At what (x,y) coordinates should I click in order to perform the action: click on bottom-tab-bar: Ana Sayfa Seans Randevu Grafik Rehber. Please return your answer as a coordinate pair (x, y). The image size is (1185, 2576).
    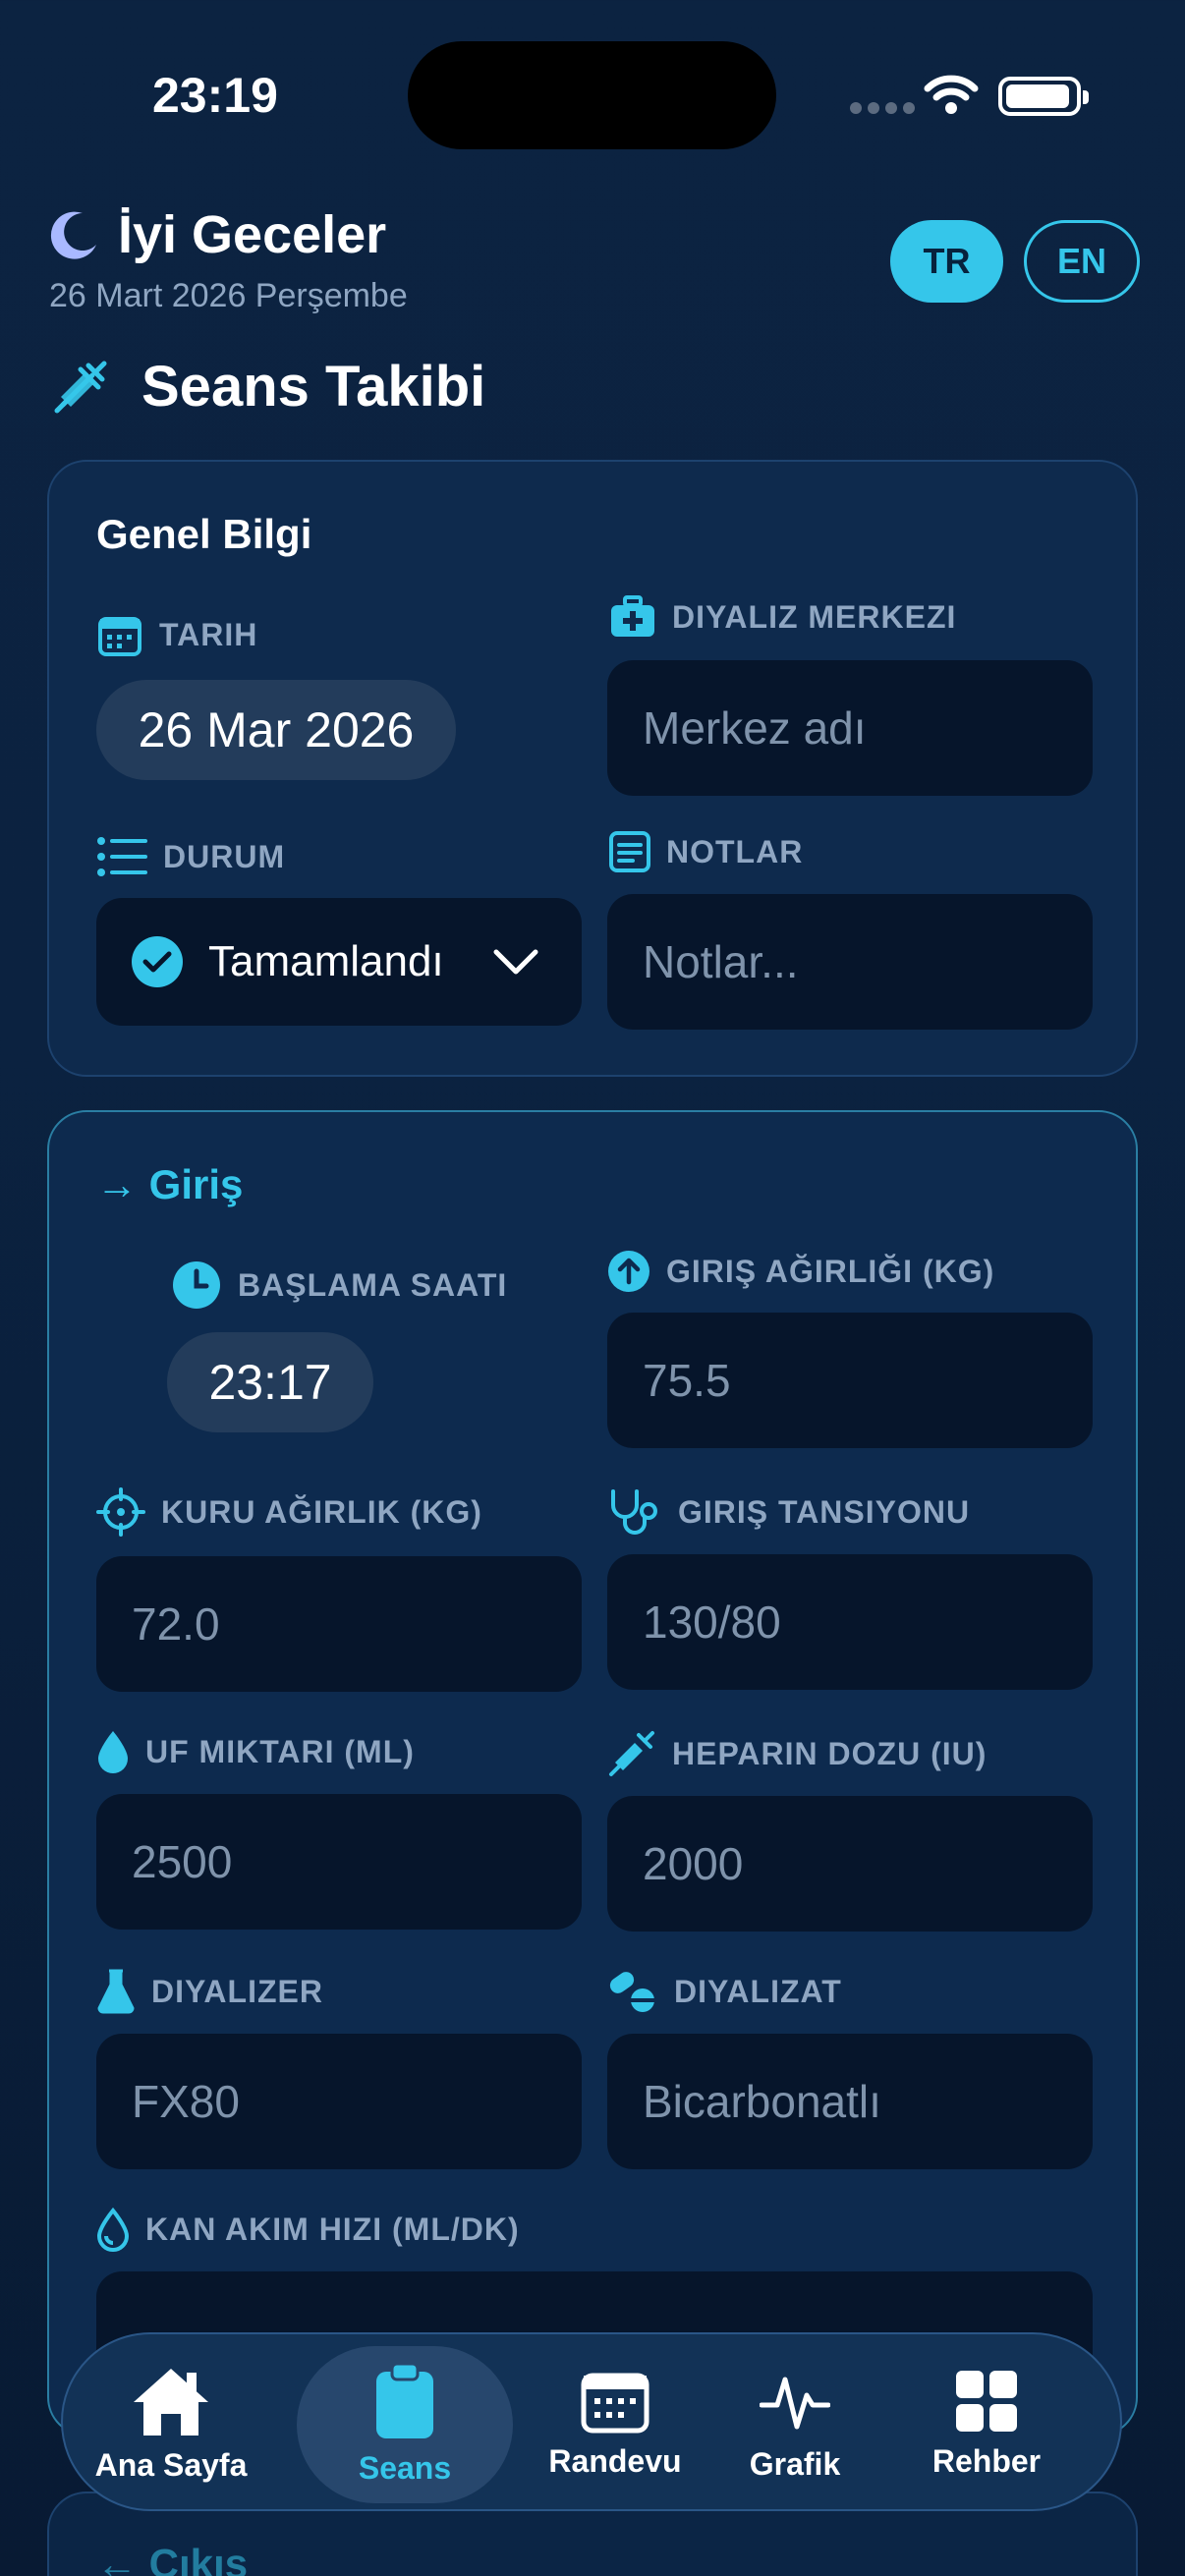
    Looking at the image, I should click on (592, 2421).